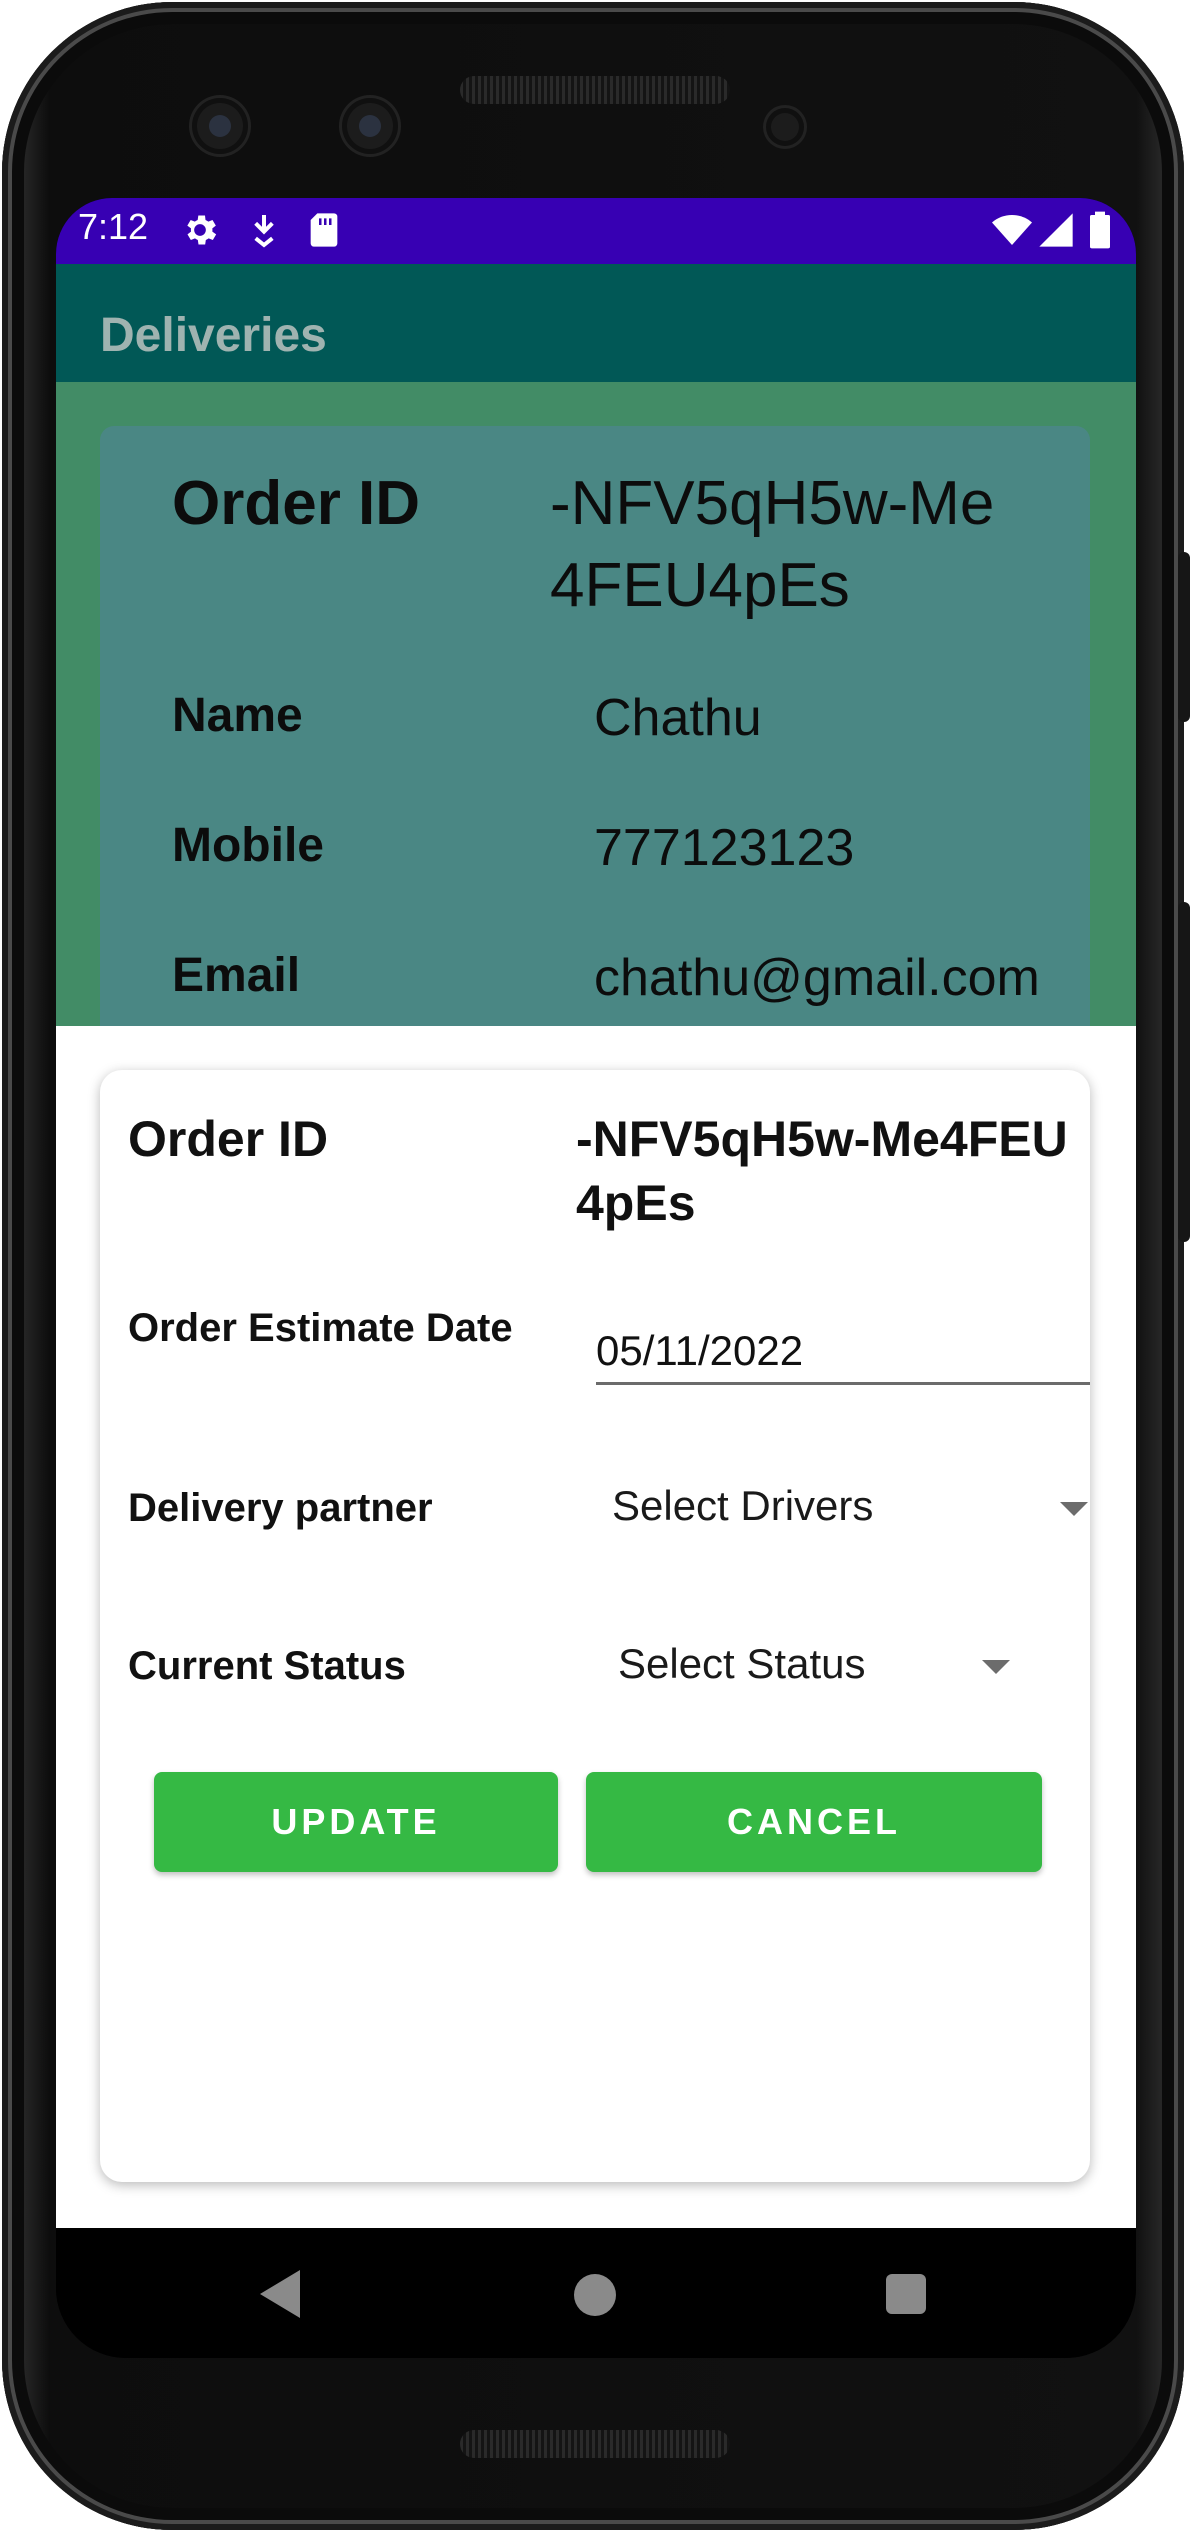  Describe the element at coordinates (596, 231) in the screenshot. I see `status-bar: 7:12` at that location.